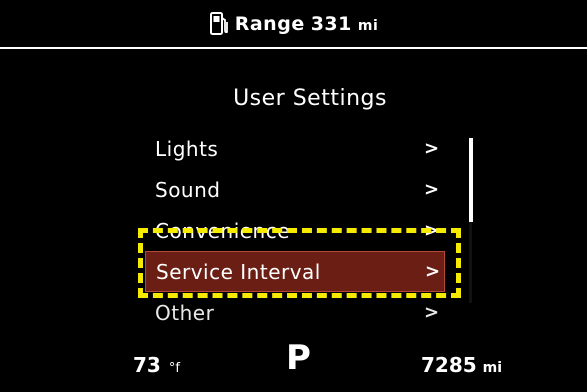 This screenshot has height=392, width=587. What do you see at coordinates (185, 312) in the screenshot?
I see `menu-item-label: Other` at bounding box center [185, 312].